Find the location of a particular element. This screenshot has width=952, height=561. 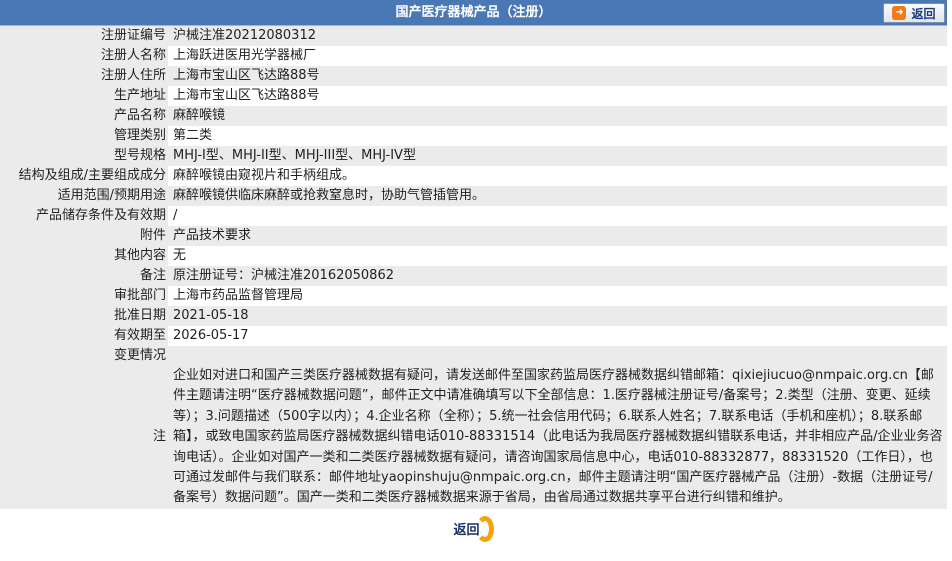

row-model-spec: 型号规格 MHJ-I型、MHJ-II型、MHJ-III型、MHJ-IV型 is located at coordinates (473, 156).